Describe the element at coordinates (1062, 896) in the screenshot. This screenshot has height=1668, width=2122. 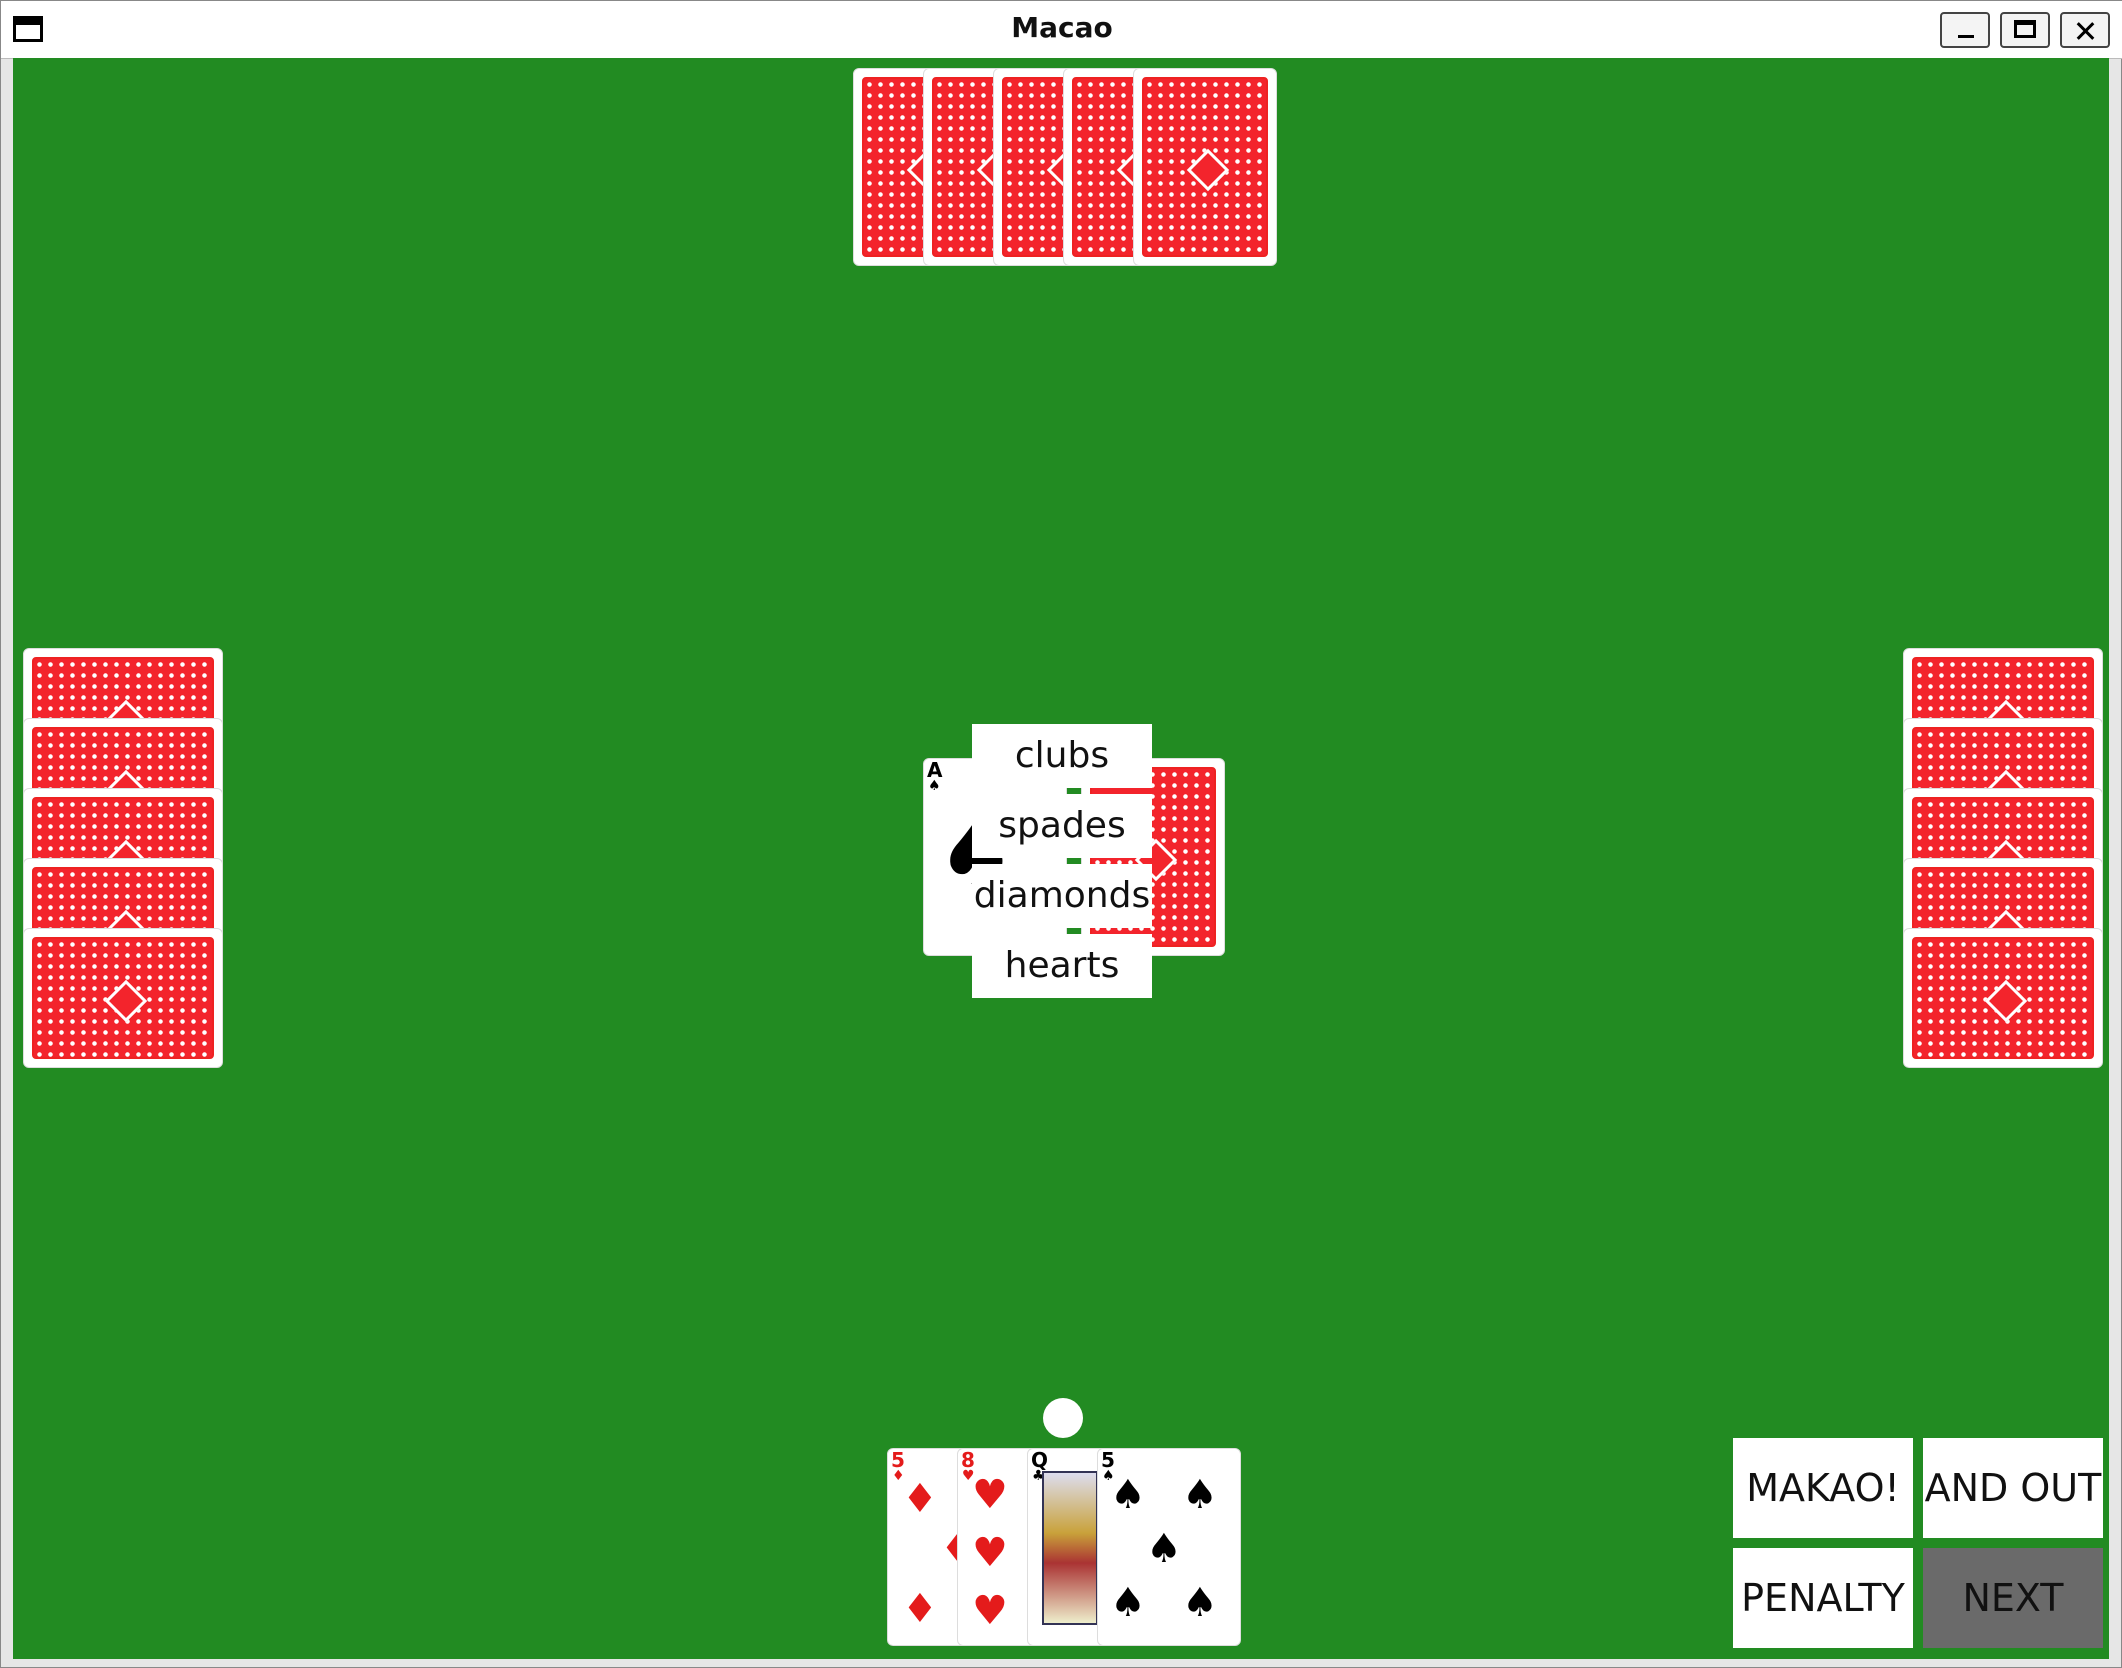
I see `suit-option-diamonds: diamonds` at that location.